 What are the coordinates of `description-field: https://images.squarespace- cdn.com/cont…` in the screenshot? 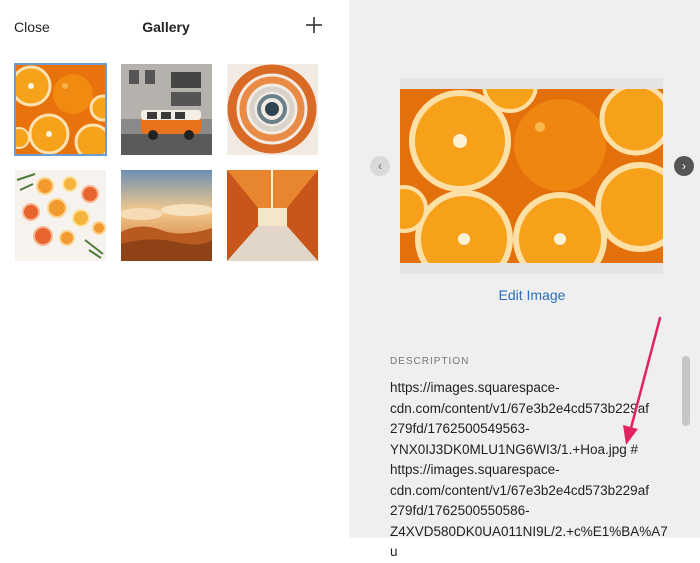 It's located at (530, 470).